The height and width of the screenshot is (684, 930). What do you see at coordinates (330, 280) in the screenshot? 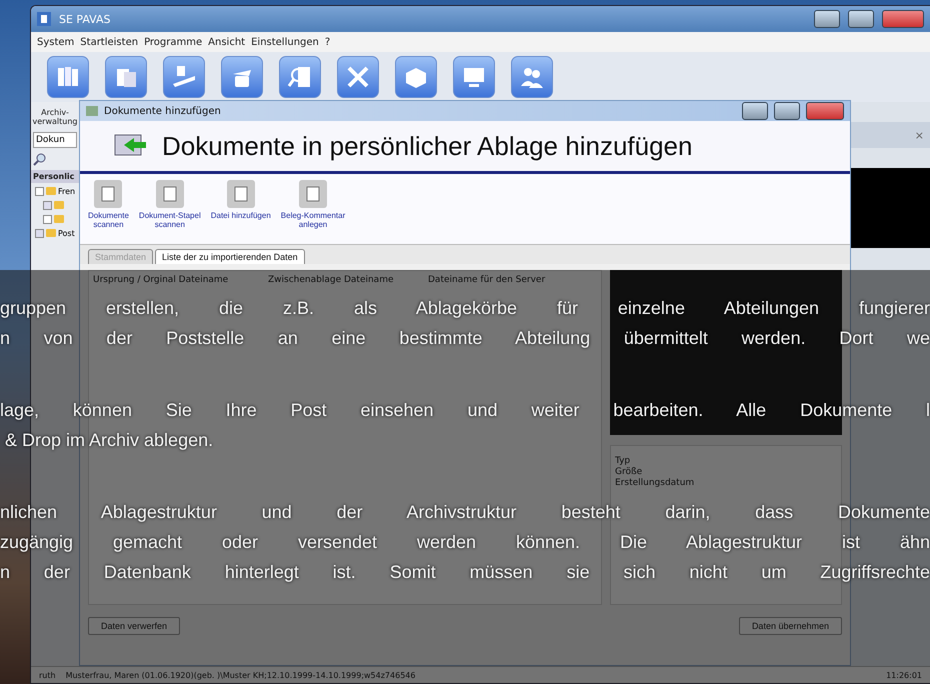
I see `column-header: Zwischenablage Dateiname` at bounding box center [330, 280].